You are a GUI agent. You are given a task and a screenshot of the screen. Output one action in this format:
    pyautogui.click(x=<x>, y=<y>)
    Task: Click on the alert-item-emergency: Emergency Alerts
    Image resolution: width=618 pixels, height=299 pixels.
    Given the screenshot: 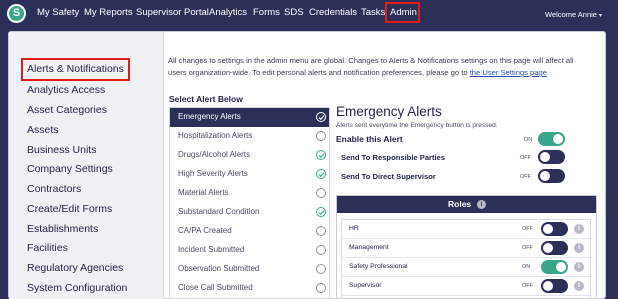 What is the action you would take?
    pyautogui.click(x=249, y=117)
    